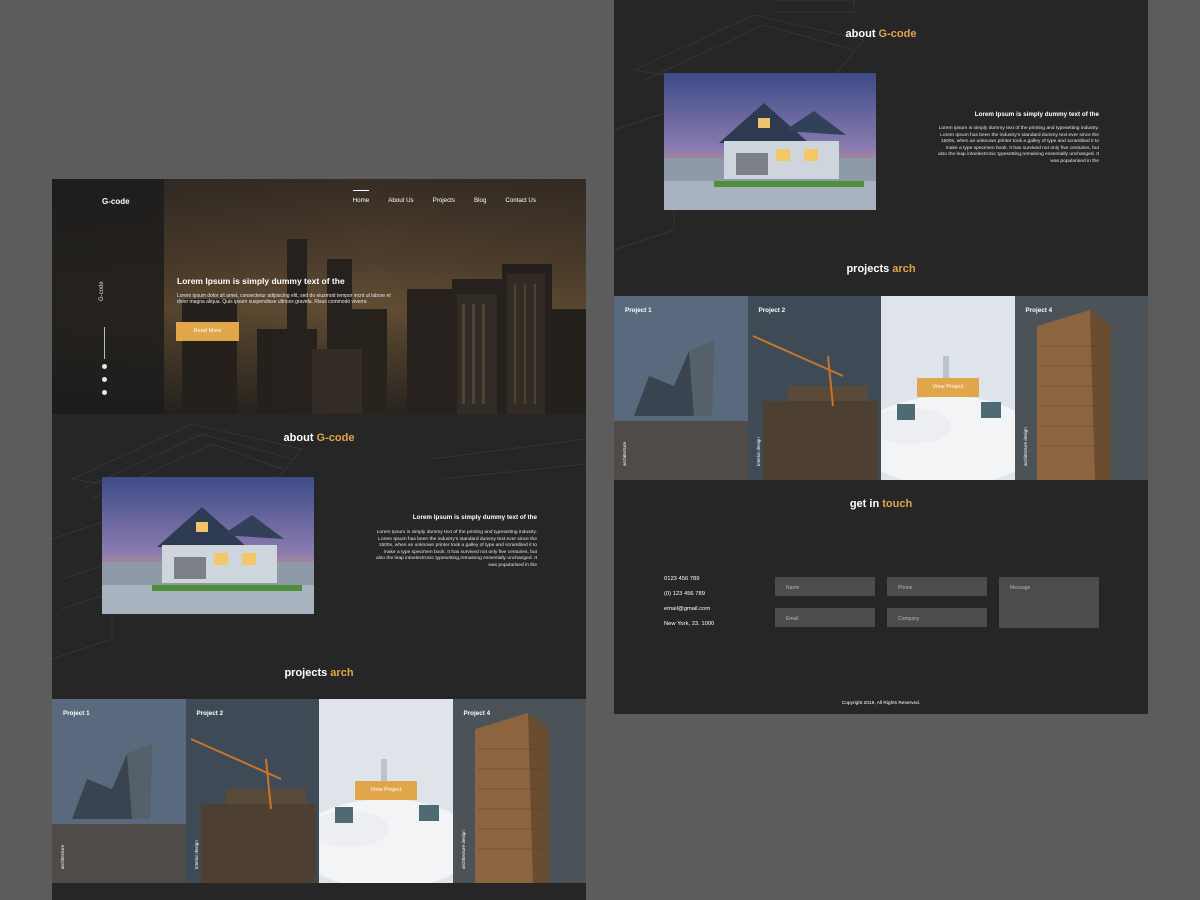 The image size is (1200, 900). I want to click on hero-sidebar, so click(108, 296).